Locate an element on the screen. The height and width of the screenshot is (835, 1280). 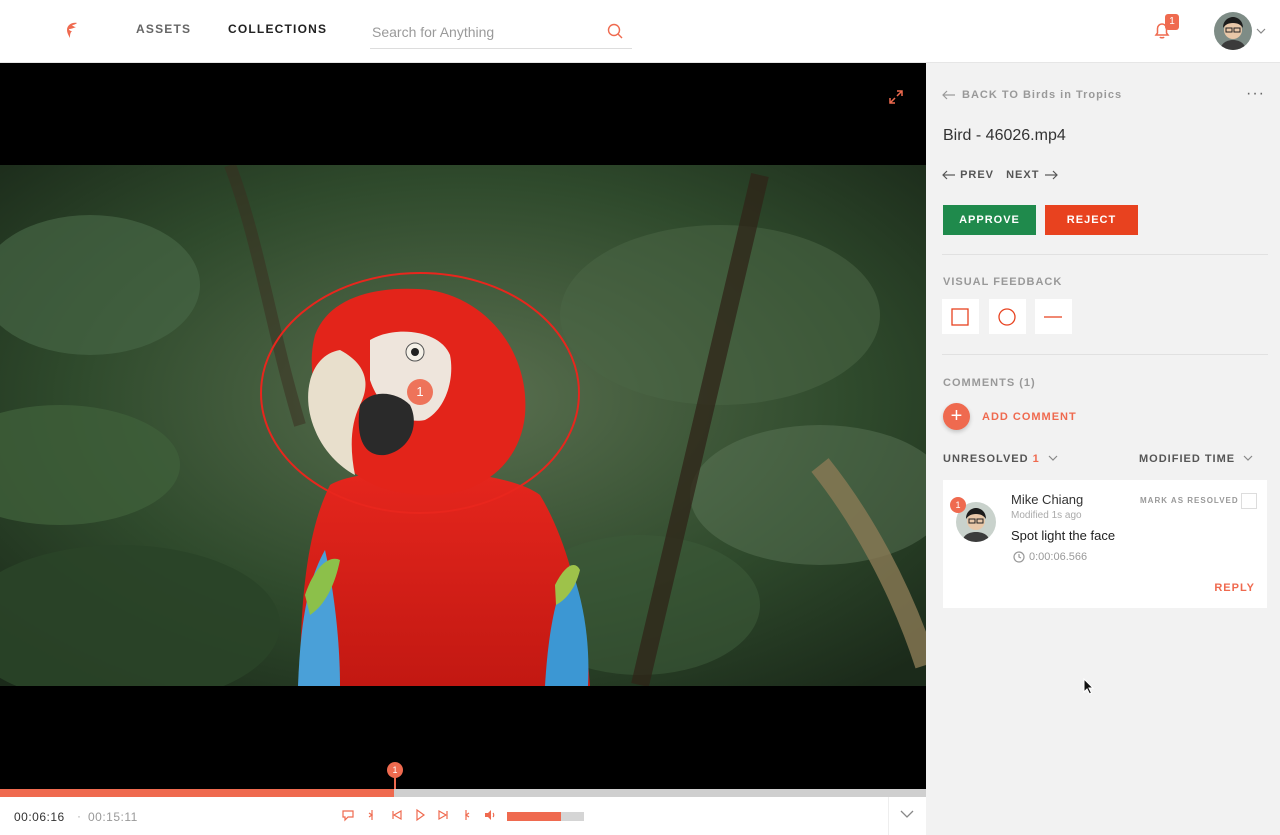
search-input is located at coordinates (485, 32).